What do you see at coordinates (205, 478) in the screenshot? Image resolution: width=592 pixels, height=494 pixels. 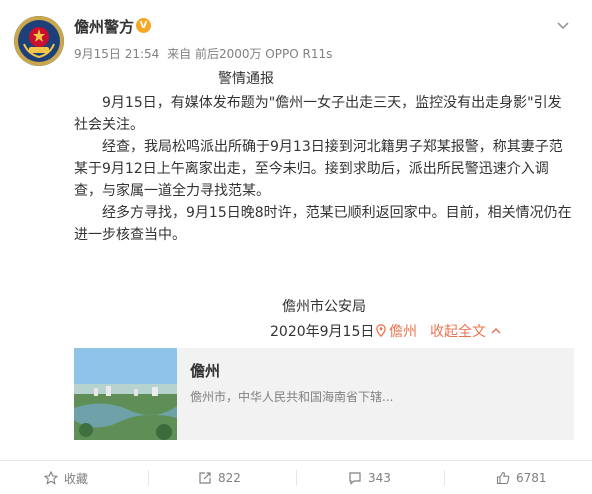 I see `repost-icon` at bounding box center [205, 478].